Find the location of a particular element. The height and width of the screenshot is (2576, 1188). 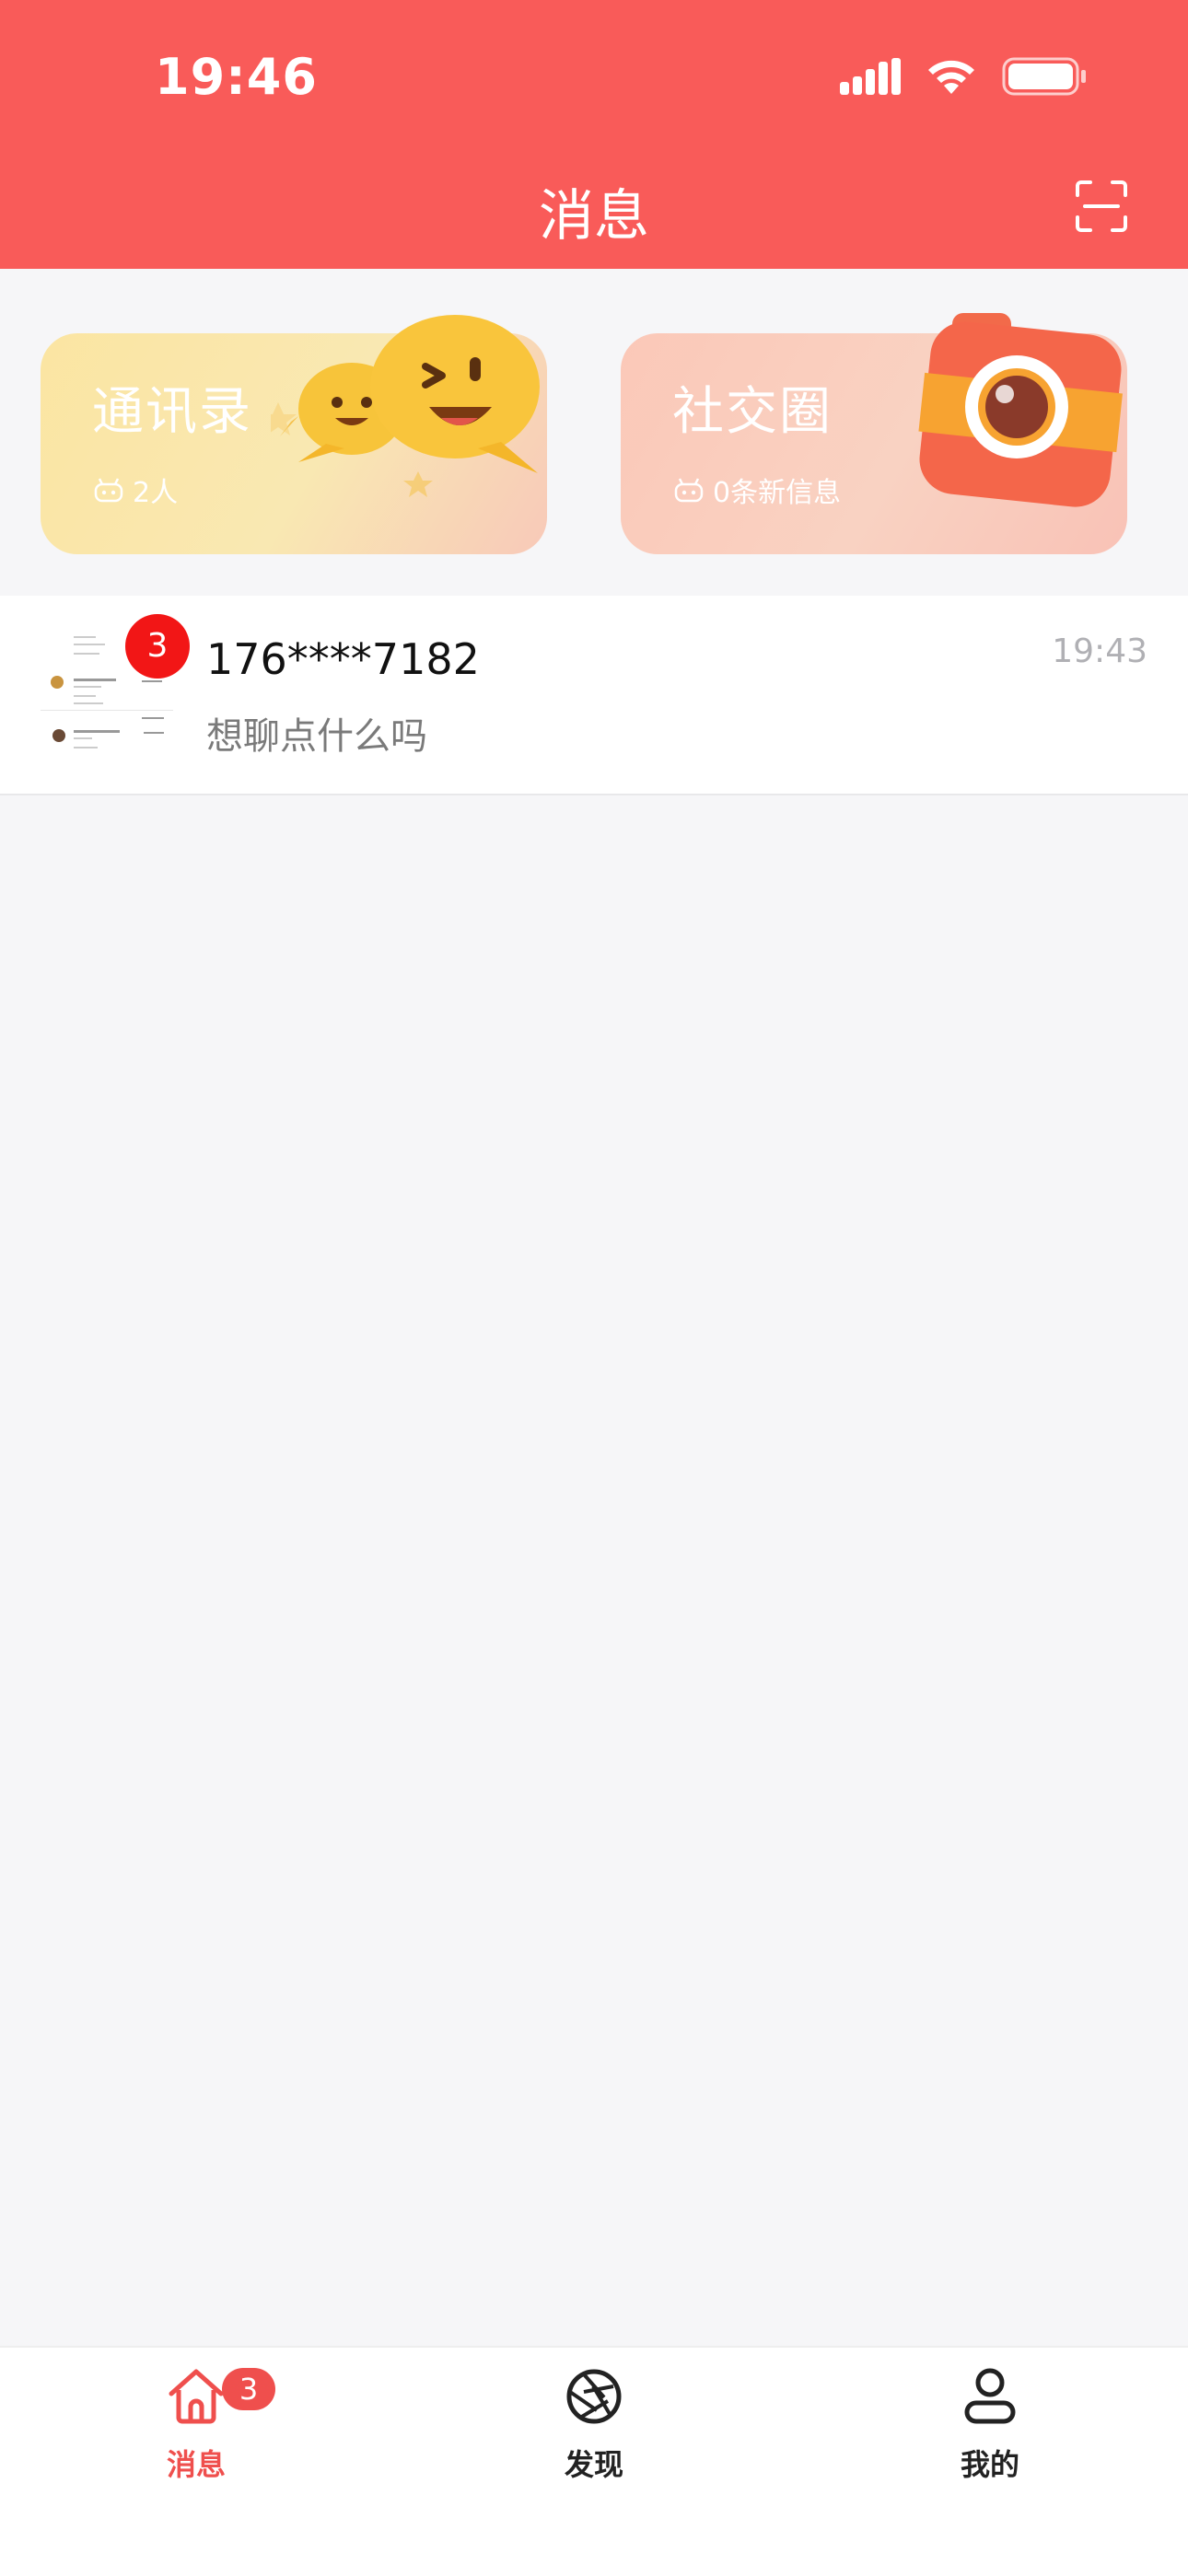

conversation-time: 19:43 is located at coordinates (1099, 651).